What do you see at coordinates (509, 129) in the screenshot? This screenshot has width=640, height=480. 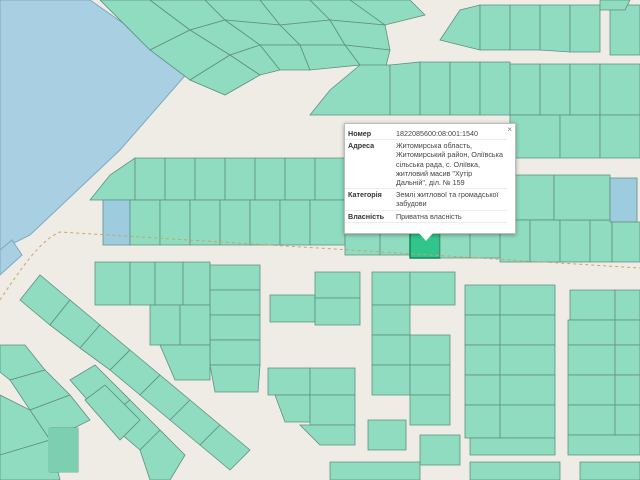 I see `close-icon: ×` at bounding box center [509, 129].